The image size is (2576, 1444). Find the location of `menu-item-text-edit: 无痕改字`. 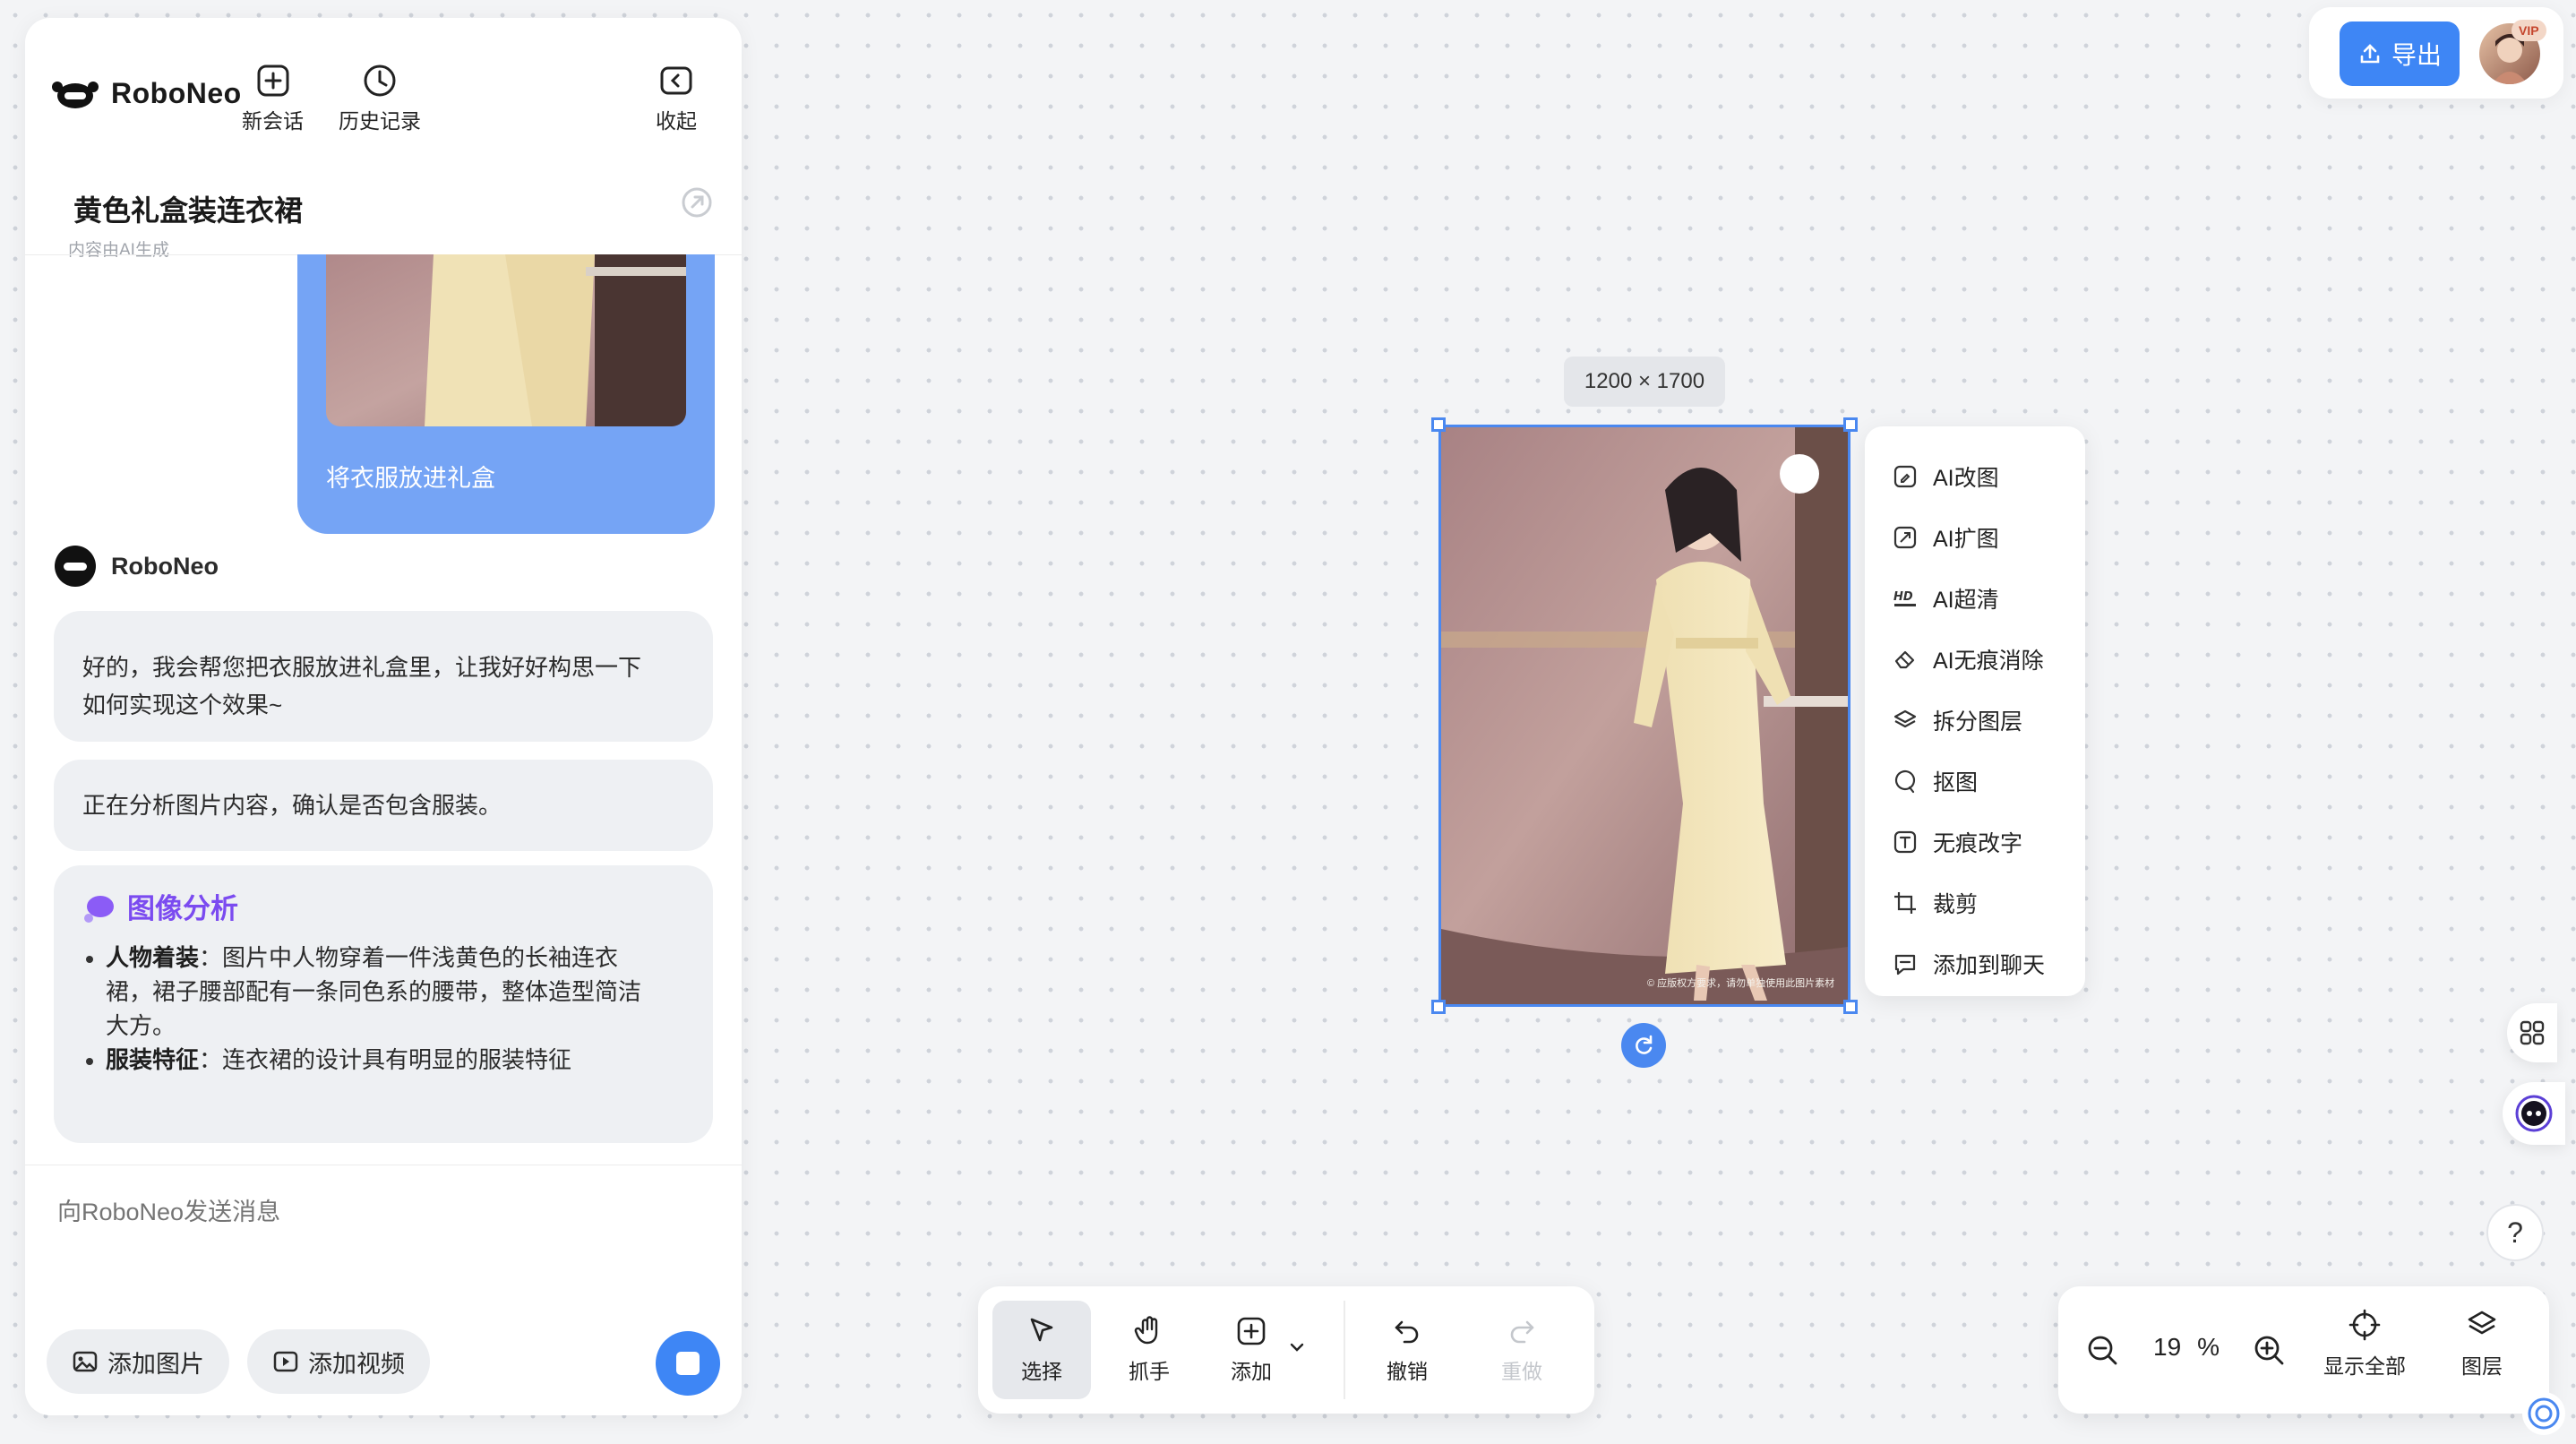

menu-item-text-edit: 无痕改字 is located at coordinates (1975, 842).